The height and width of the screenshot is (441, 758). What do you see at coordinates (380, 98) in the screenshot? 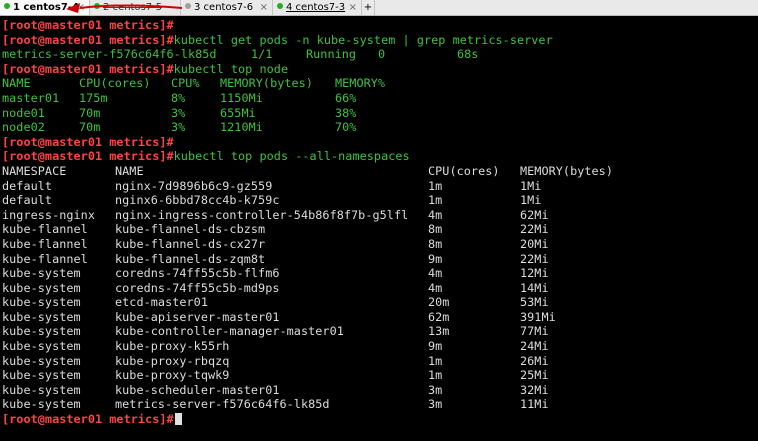
I see `table-row: master01 175m 8% 1150Mi 66%` at bounding box center [380, 98].